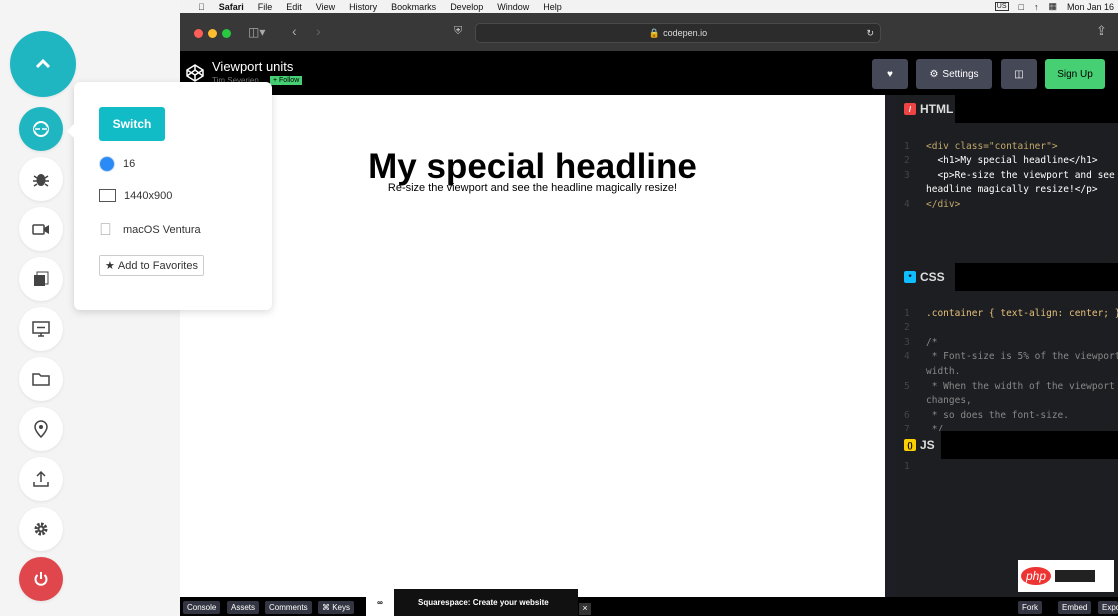  I want to click on layout-icon: ◫, so click(1019, 74).